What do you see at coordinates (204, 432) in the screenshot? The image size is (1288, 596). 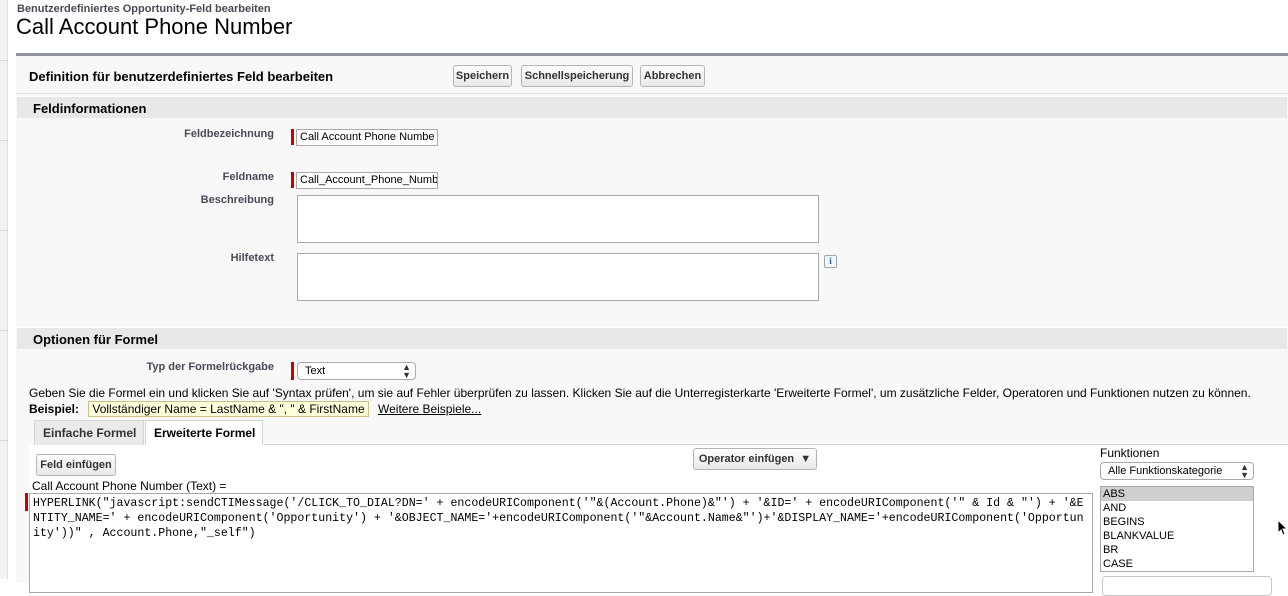 I see `tab-advanced-formula: Erweiterte Formel` at bounding box center [204, 432].